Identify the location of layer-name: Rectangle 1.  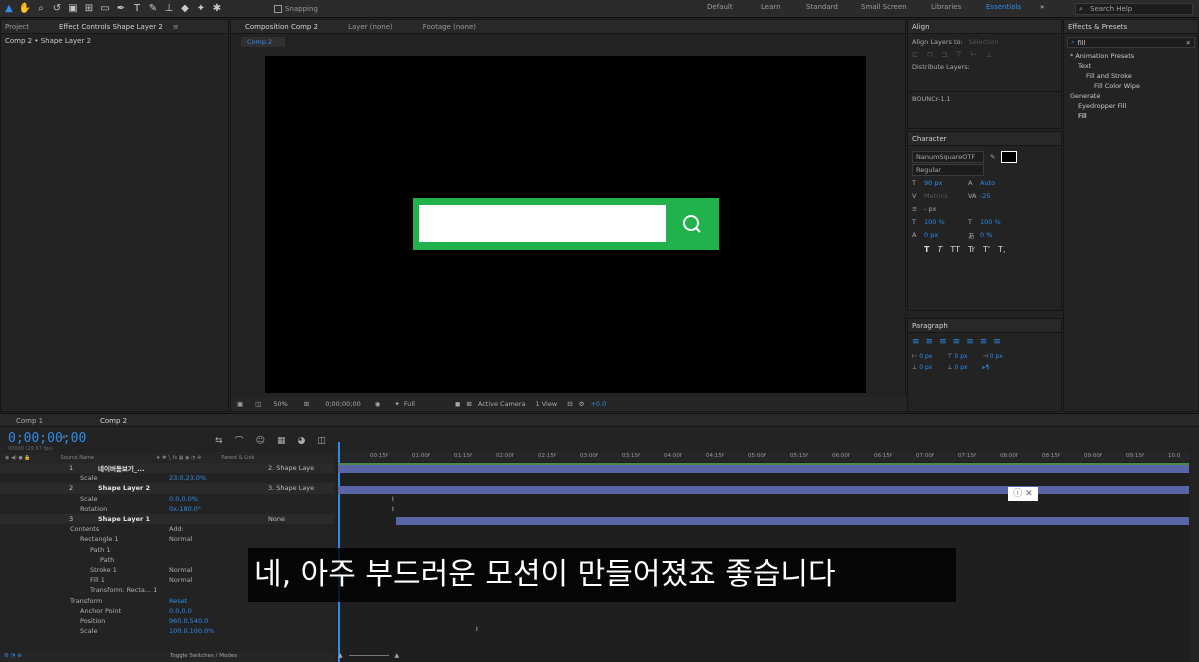
(99, 539).